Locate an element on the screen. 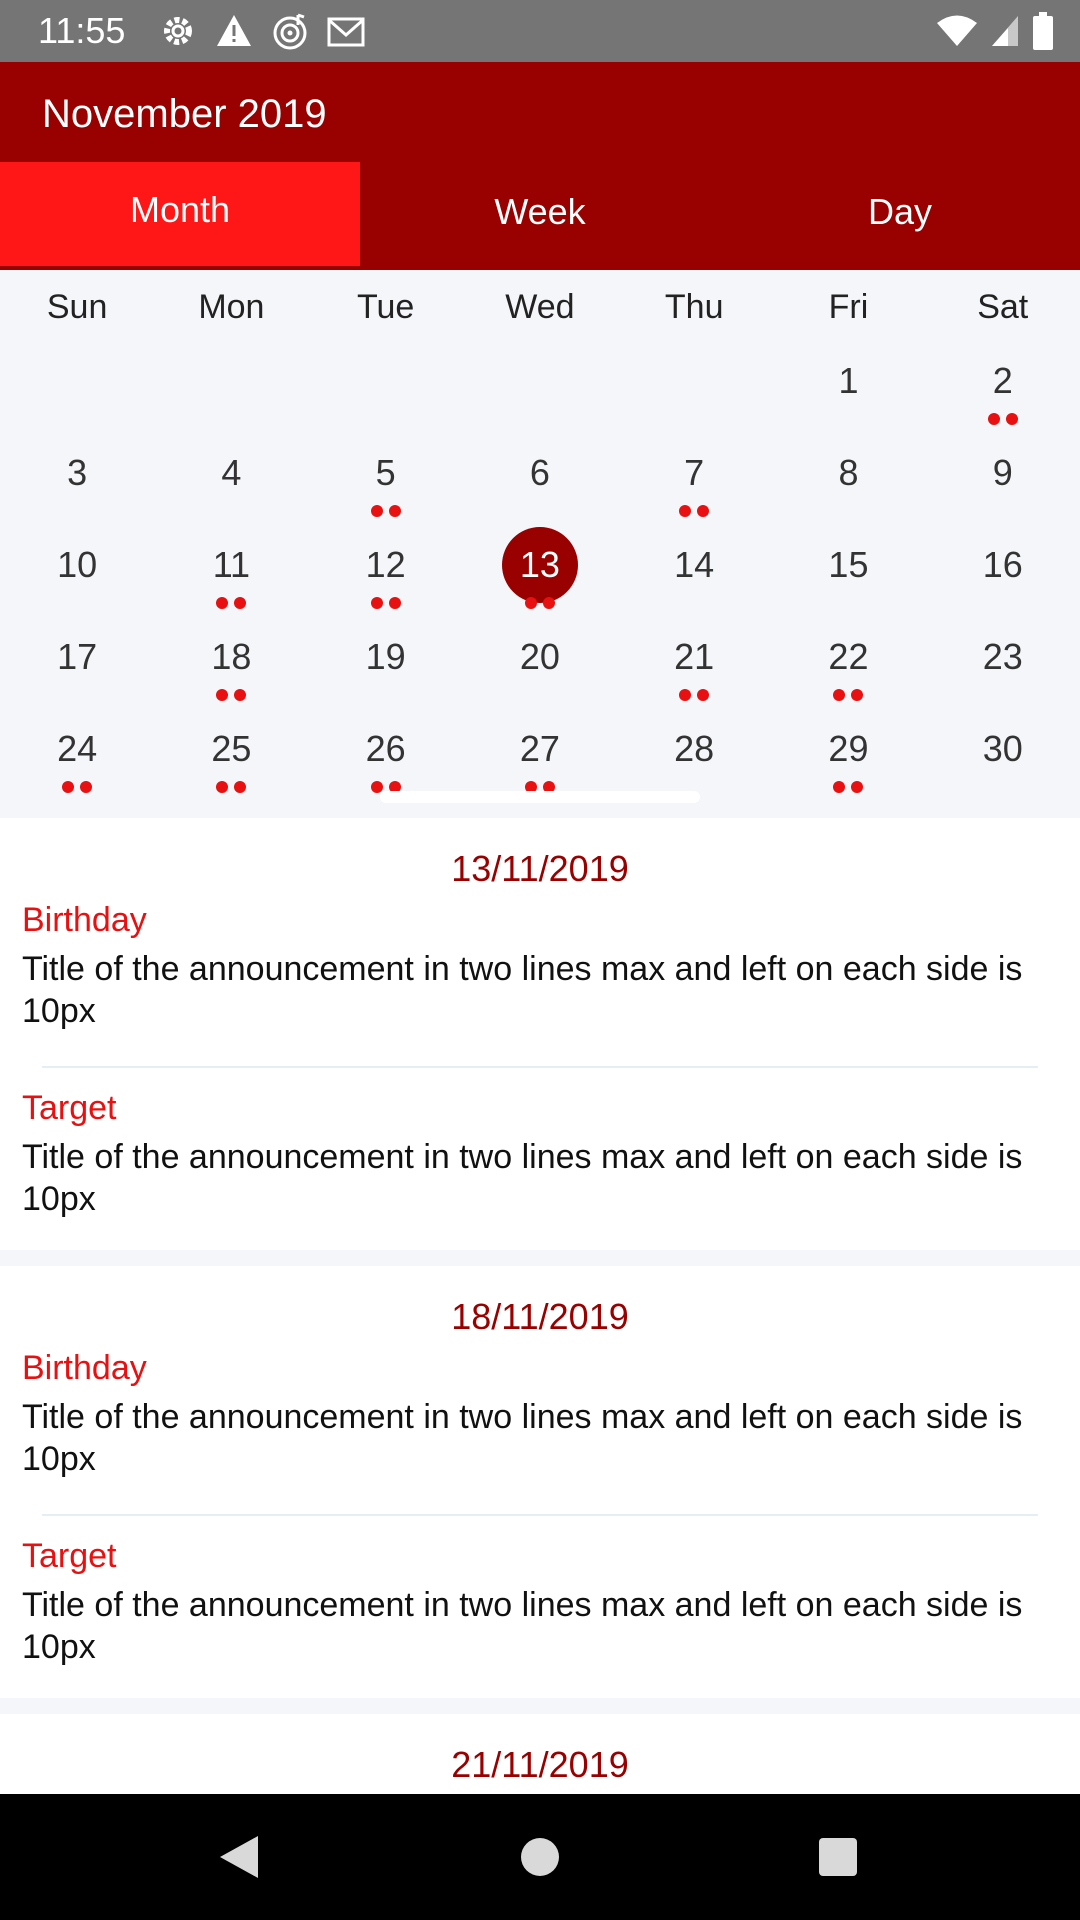 Image resolution: width=1080 pixels, height=1920 pixels. day-number: 10 is located at coordinates (77, 564).